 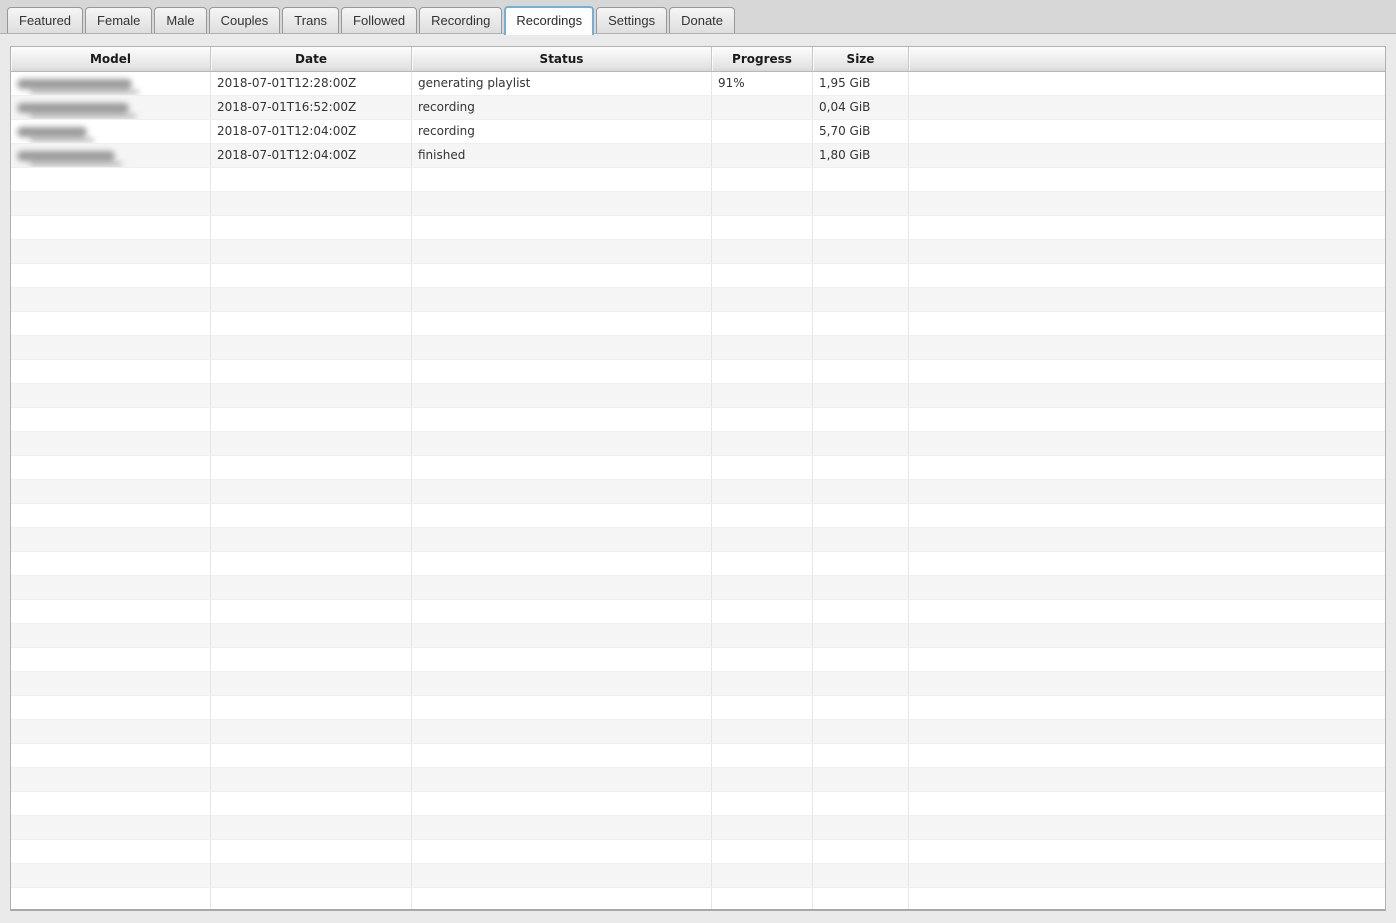 I want to click on table-header-row: Model Date Status Progress Size, so click(x=698, y=59).